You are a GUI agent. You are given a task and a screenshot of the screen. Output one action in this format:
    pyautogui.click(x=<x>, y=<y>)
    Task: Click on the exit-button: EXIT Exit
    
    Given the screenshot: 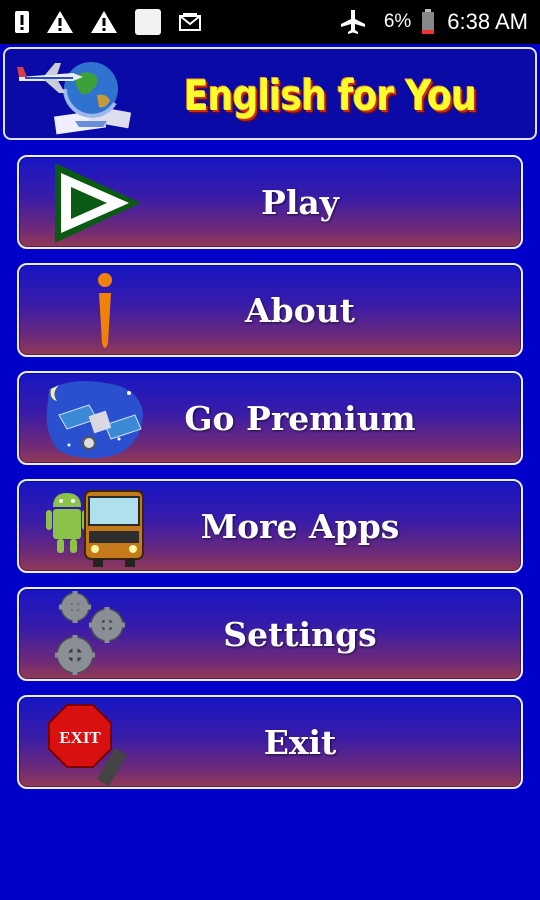 What is the action you would take?
    pyautogui.click(x=270, y=742)
    